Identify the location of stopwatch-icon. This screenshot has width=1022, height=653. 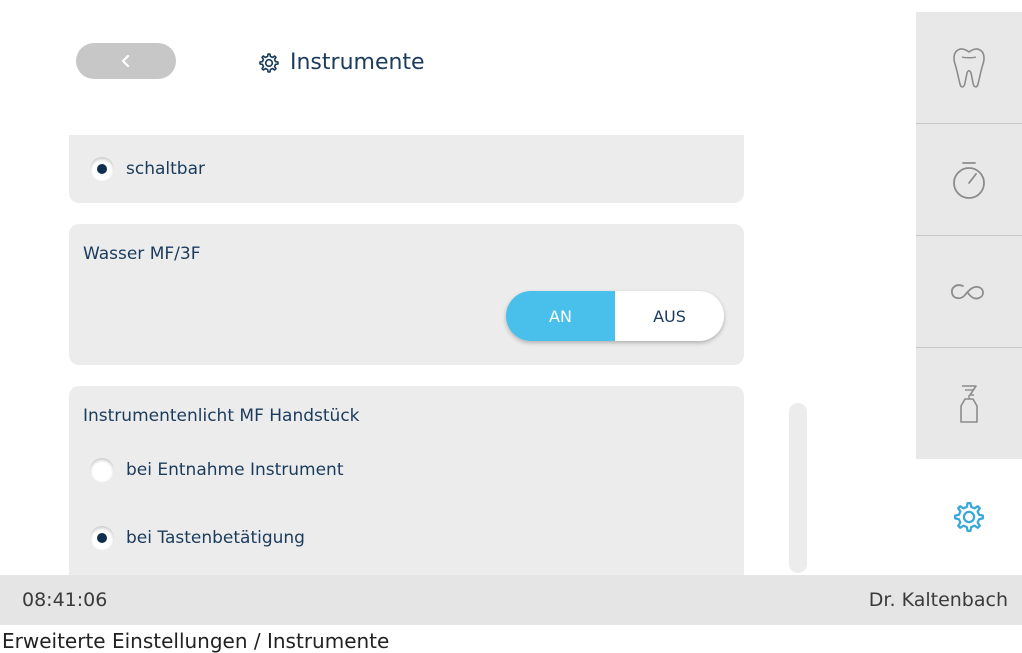
(969, 180).